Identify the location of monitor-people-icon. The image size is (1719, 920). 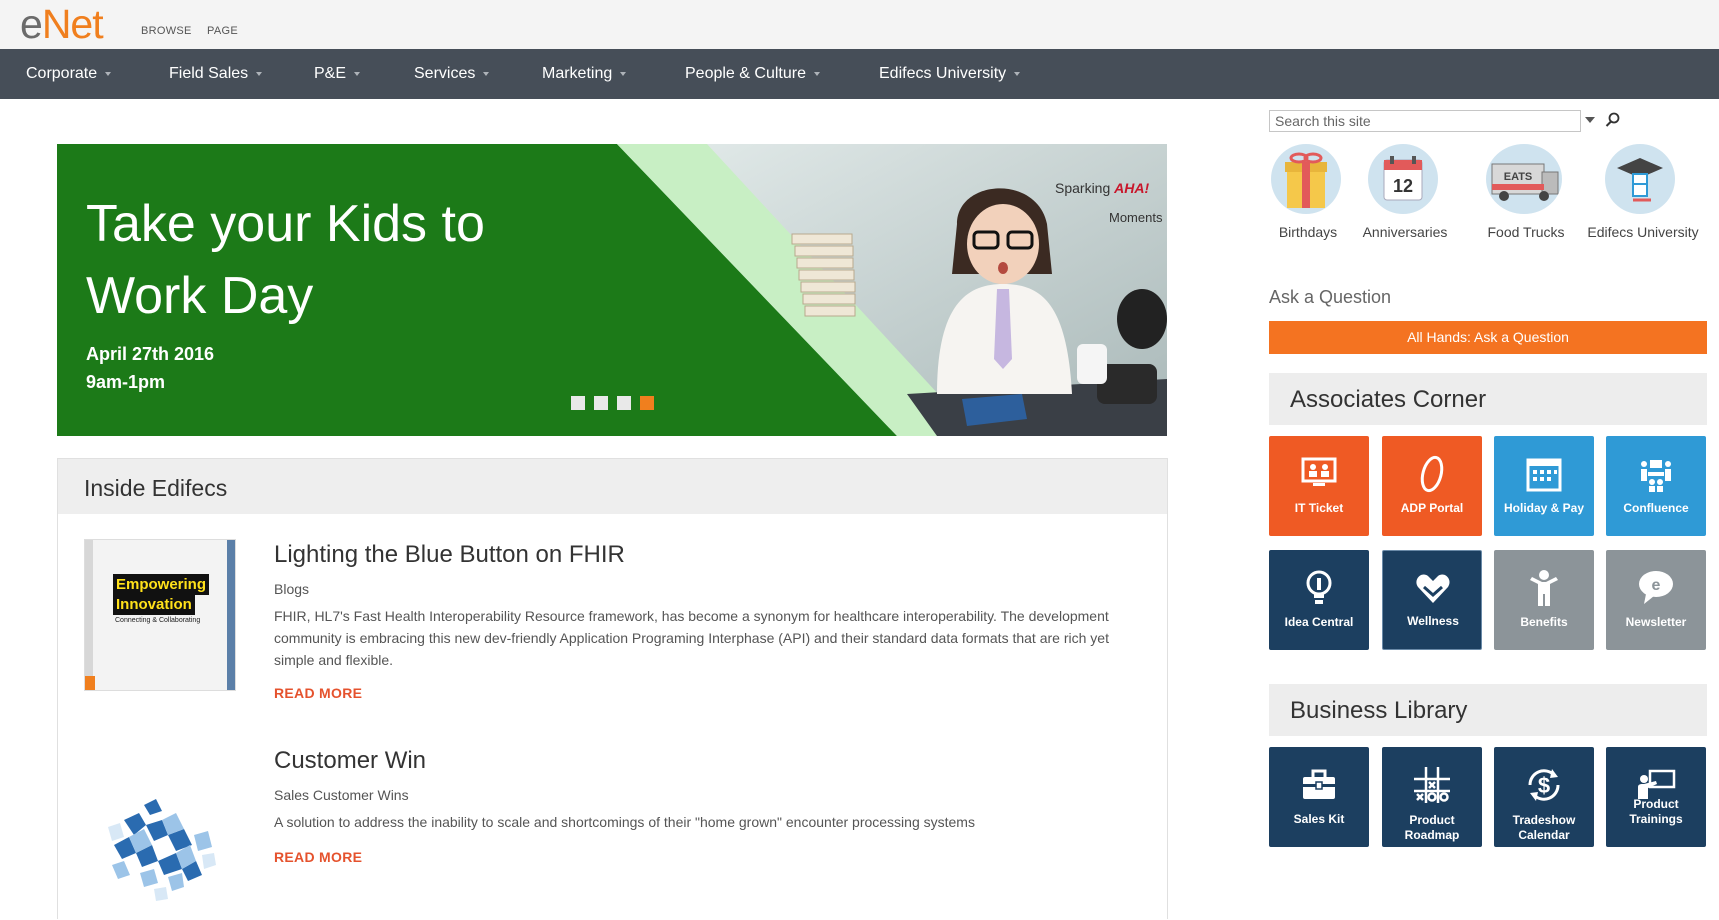
(1319, 471).